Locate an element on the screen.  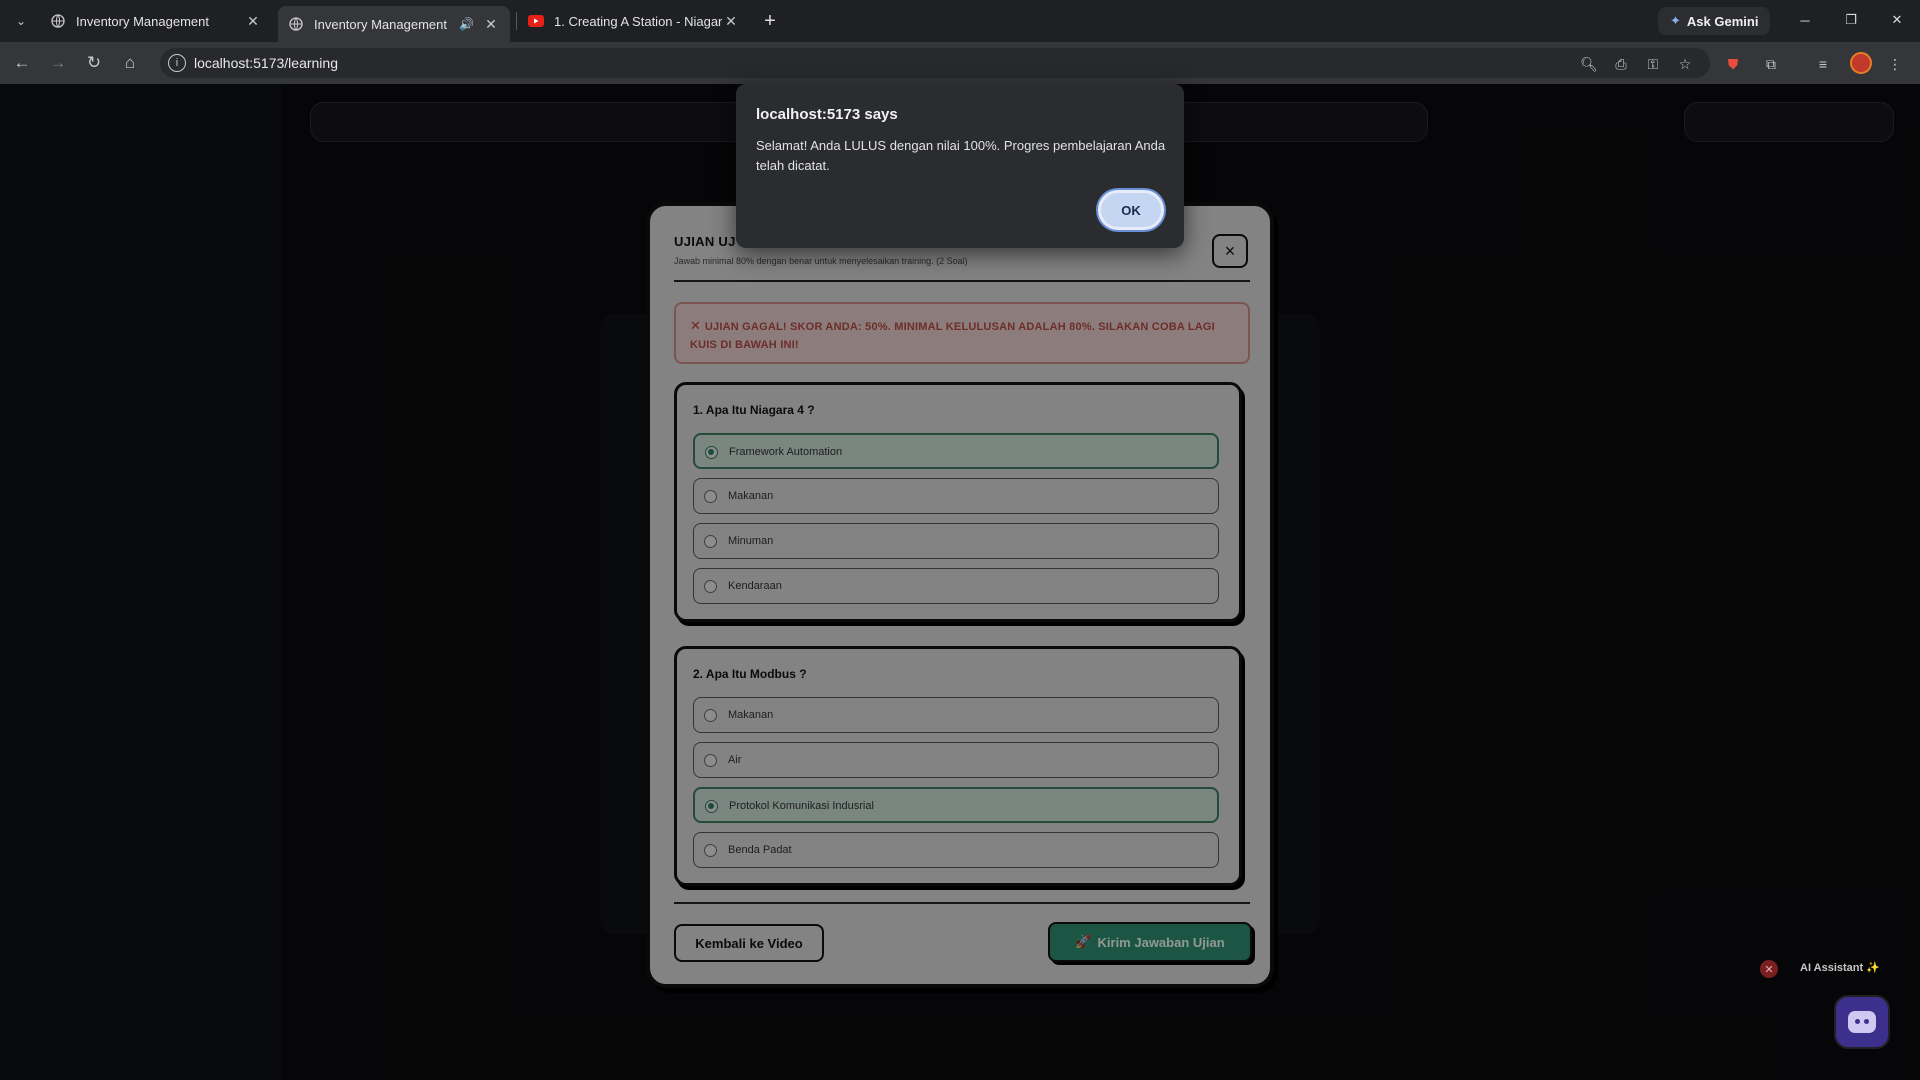
restore-icon: ❐ is located at coordinates (1851, 20).